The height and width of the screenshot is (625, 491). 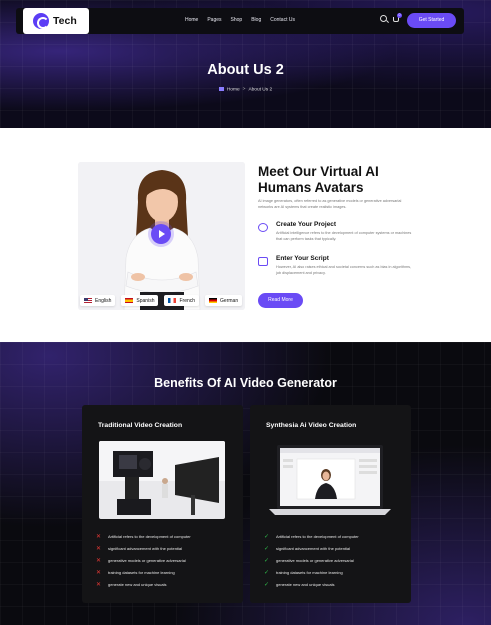 I want to click on list-item: ✓ training datasets for machine learning, so click(x=311, y=572).